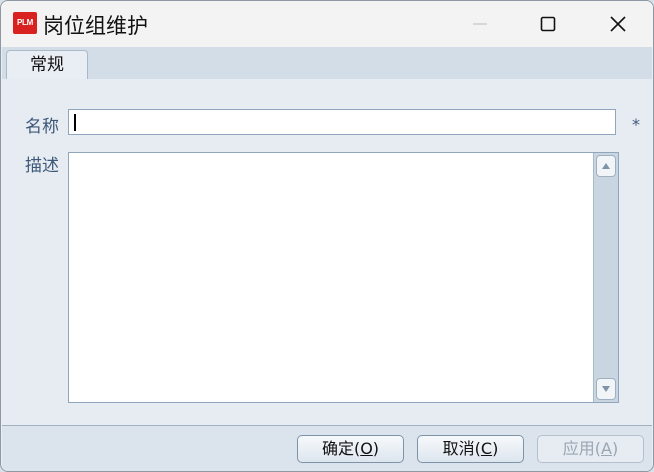  What do you see at coordinates (366, 448) in the screenshot?
I see `ok-mnemonic: O` at bounding box center [366, 448].